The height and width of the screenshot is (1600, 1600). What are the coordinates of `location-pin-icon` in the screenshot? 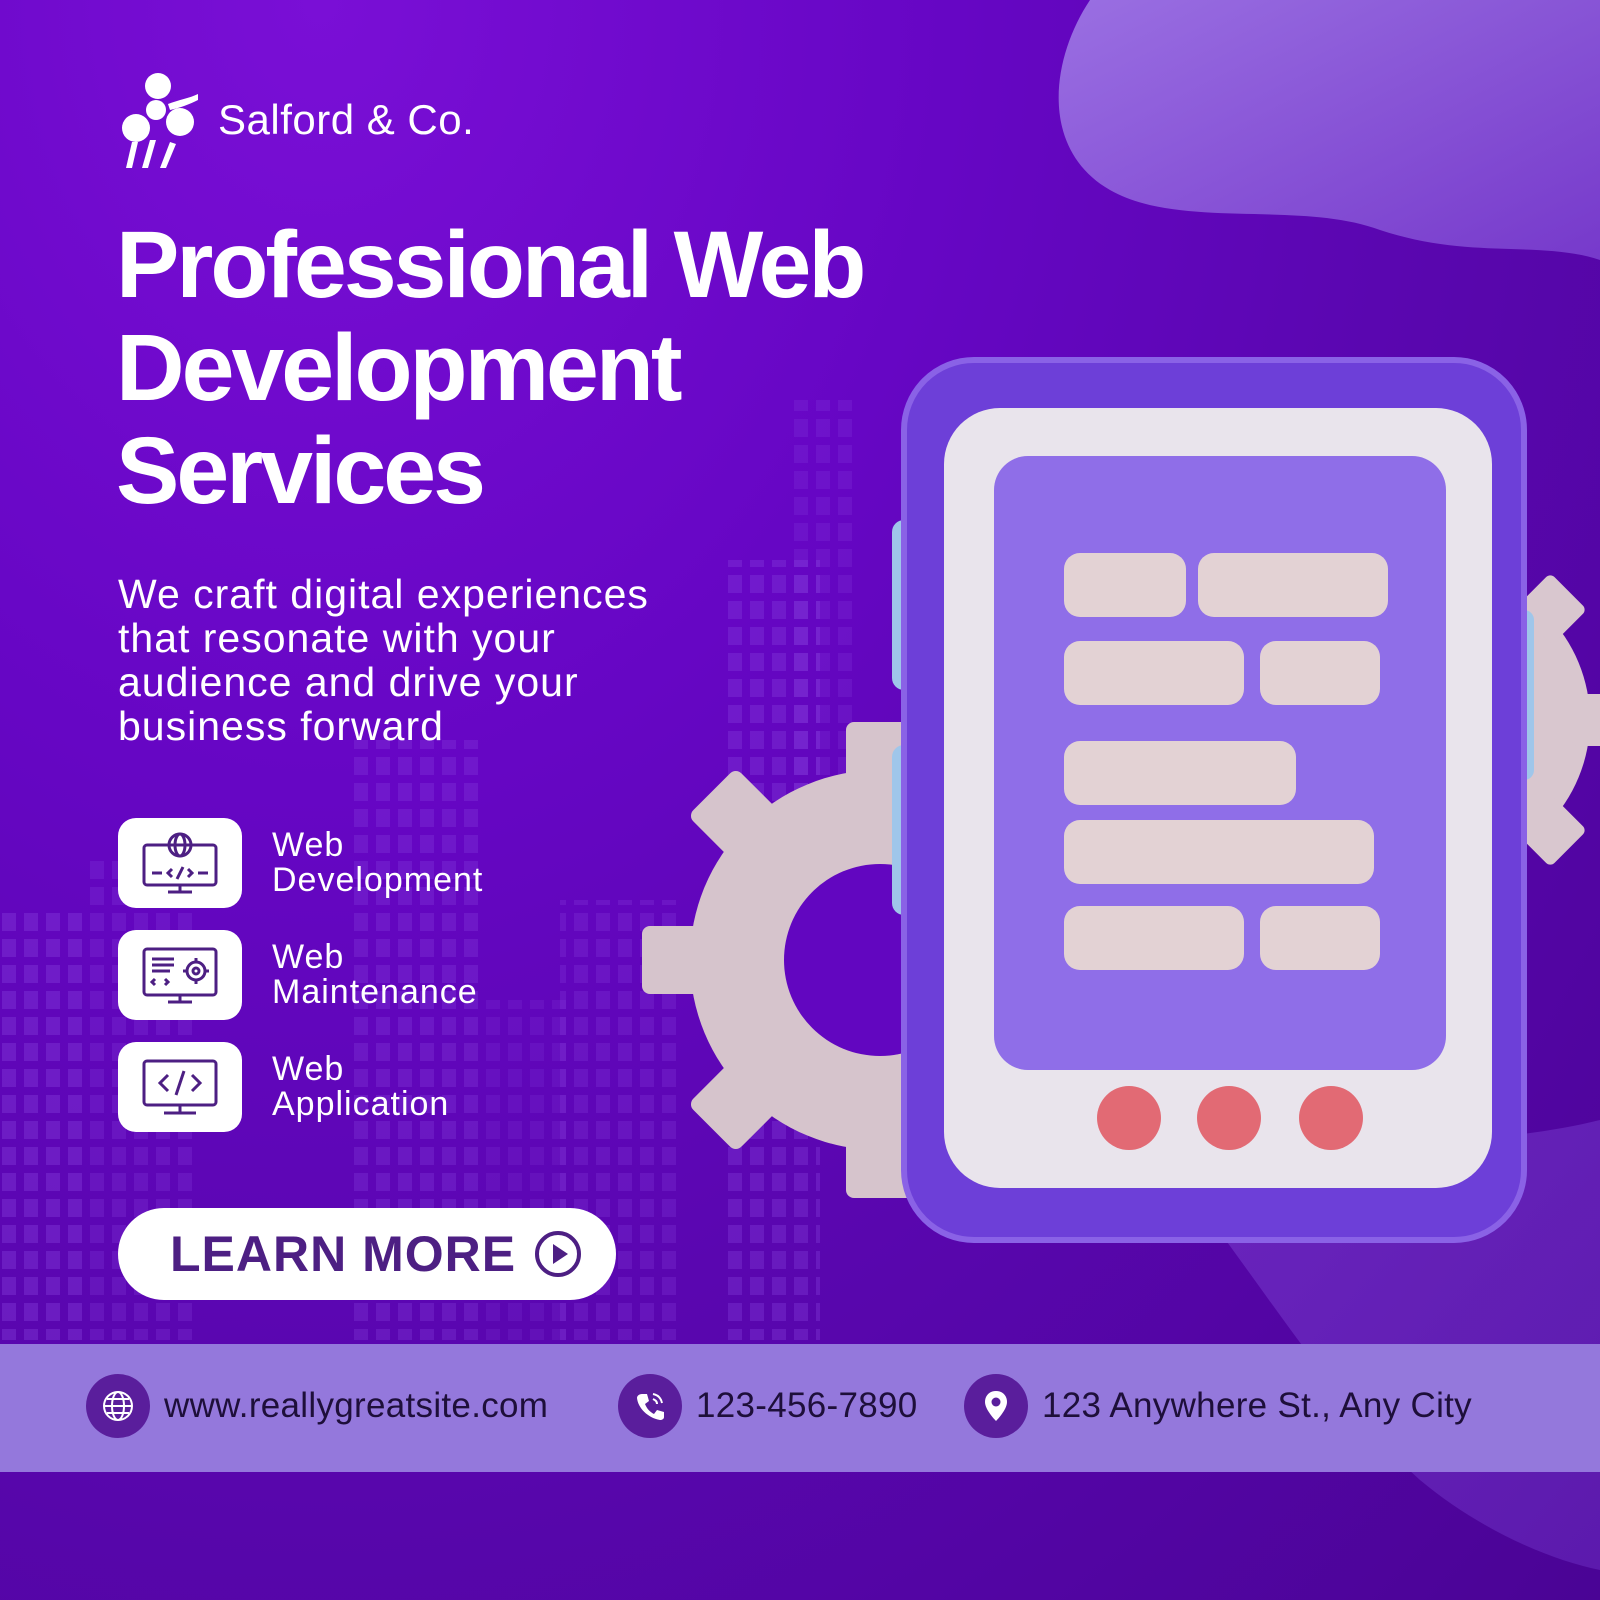 It's located at (996, 1406).